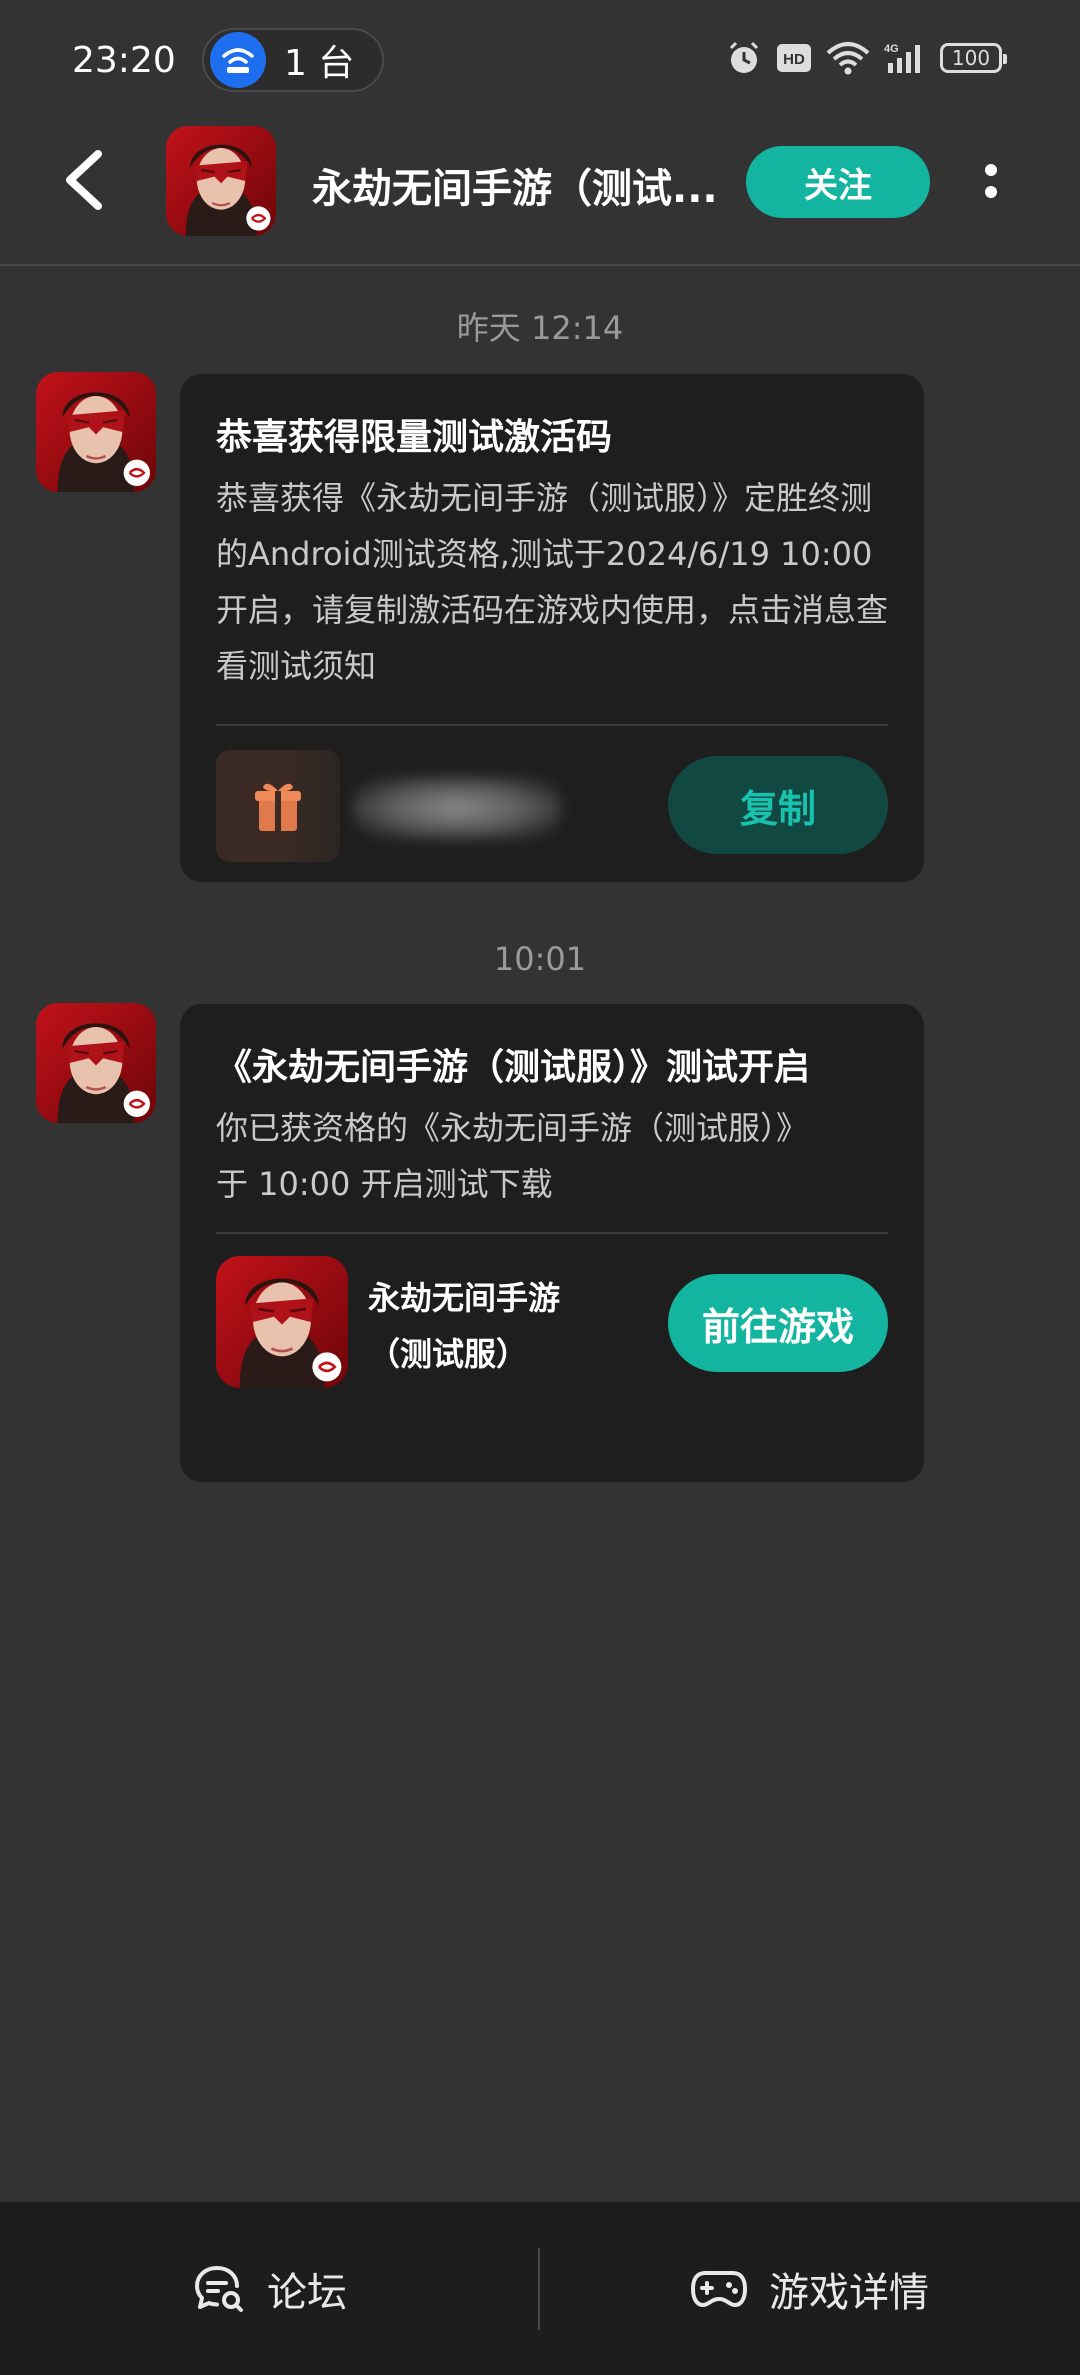 The height and width of the screenshot is (2375, 1080). Describe the element at coordinates (838, 182) in the screenshot. I see `follow-button: 关注` at that location.